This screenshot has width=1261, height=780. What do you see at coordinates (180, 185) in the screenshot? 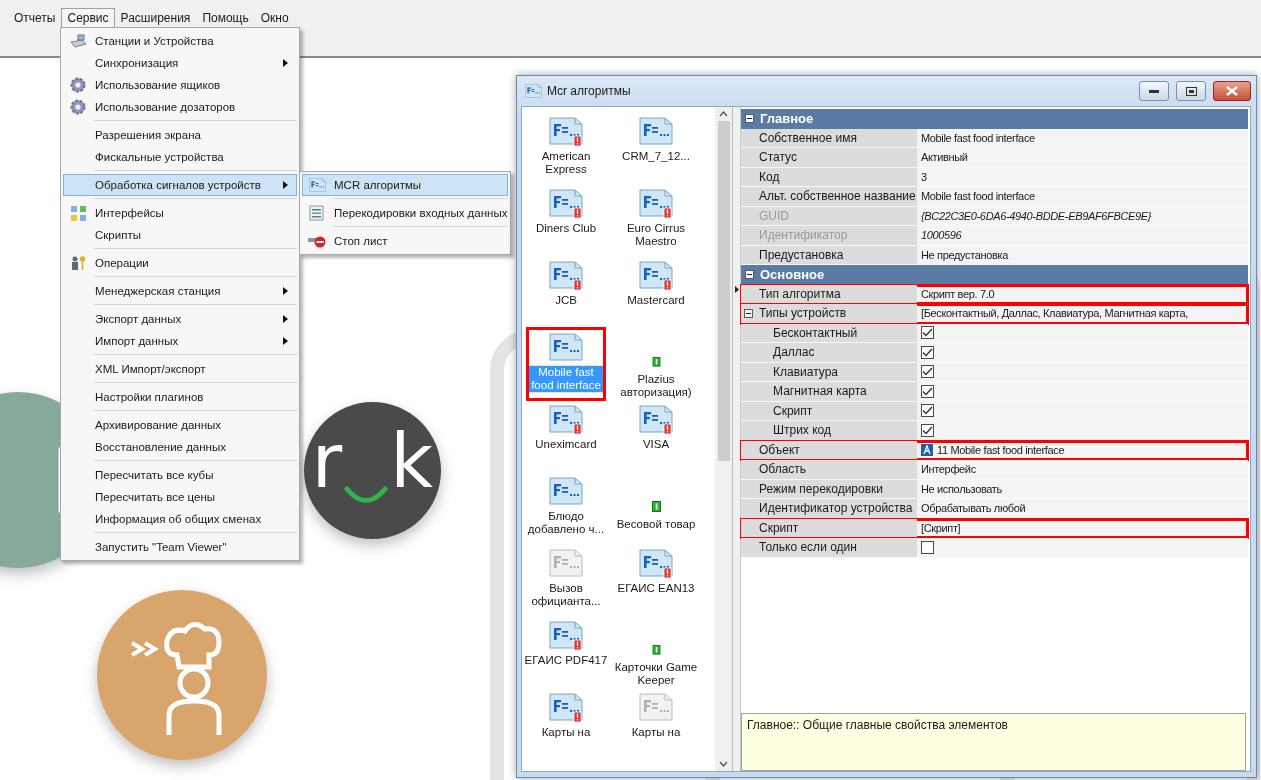
I see `menu-item: Обработка сигналов устройств` at bounding box center [180, 185].